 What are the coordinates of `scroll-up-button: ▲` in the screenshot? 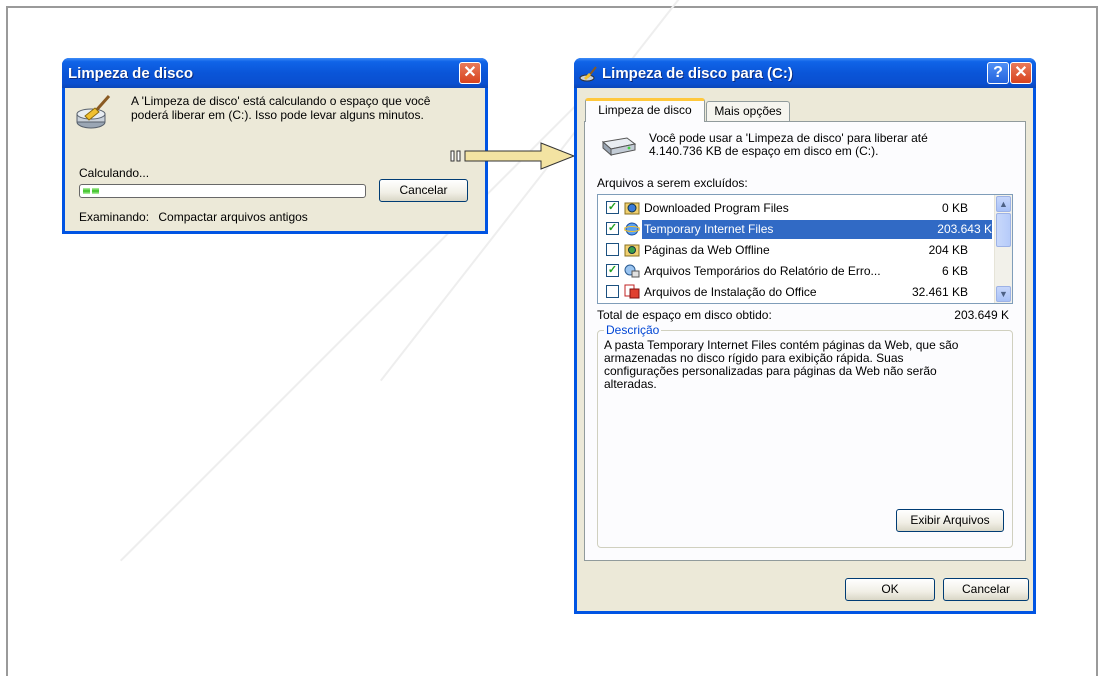 It's located at (1003, 204).